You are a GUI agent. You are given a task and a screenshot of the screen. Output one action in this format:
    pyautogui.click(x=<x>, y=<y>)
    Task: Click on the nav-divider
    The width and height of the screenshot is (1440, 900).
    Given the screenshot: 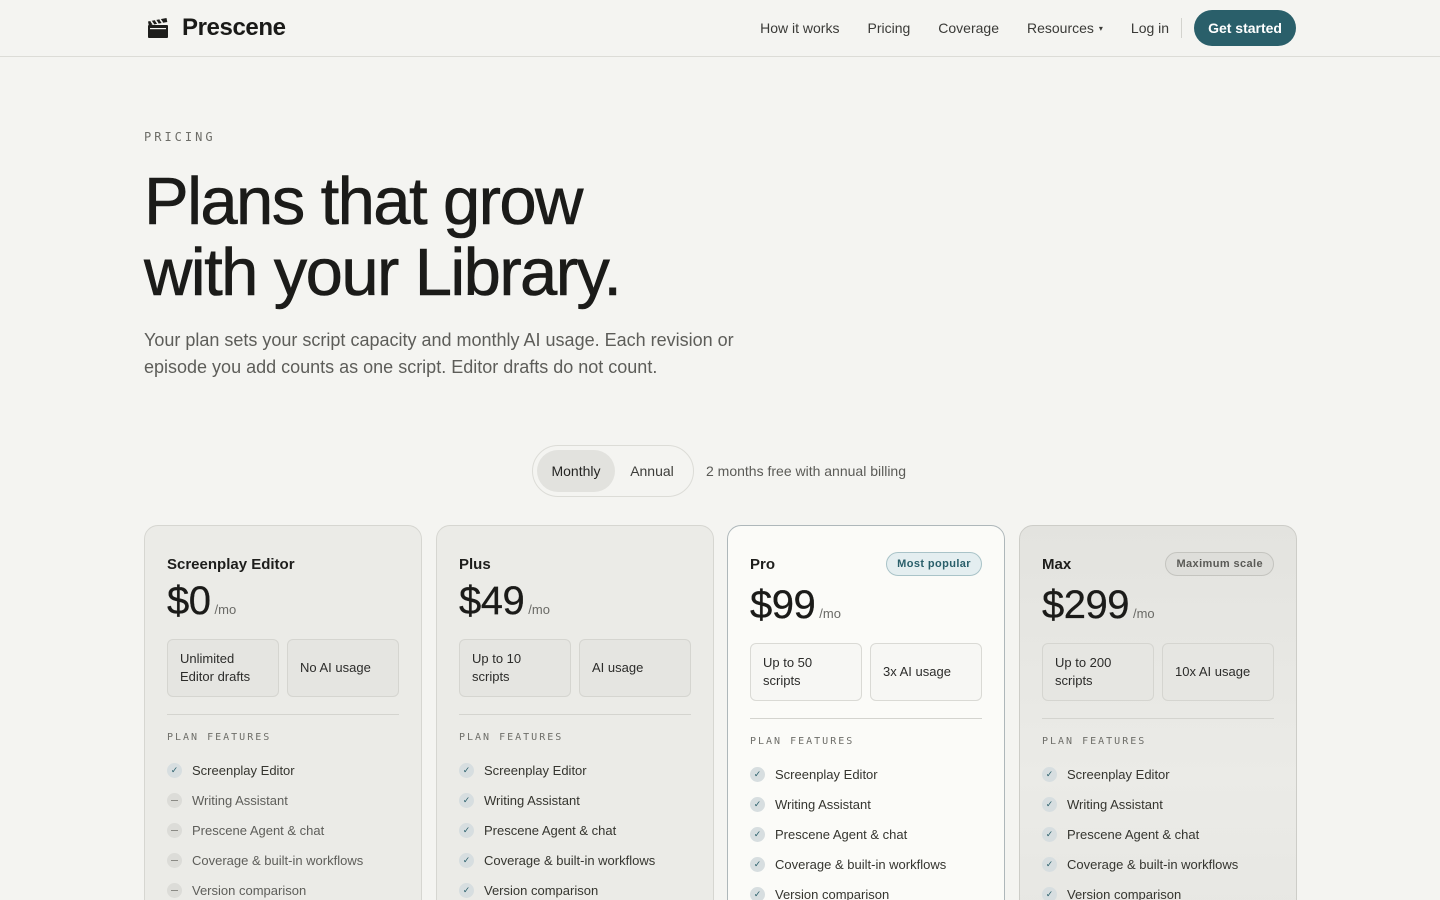 What is the action you would take?
    pyautogui.click(x=1182, y=28)
    